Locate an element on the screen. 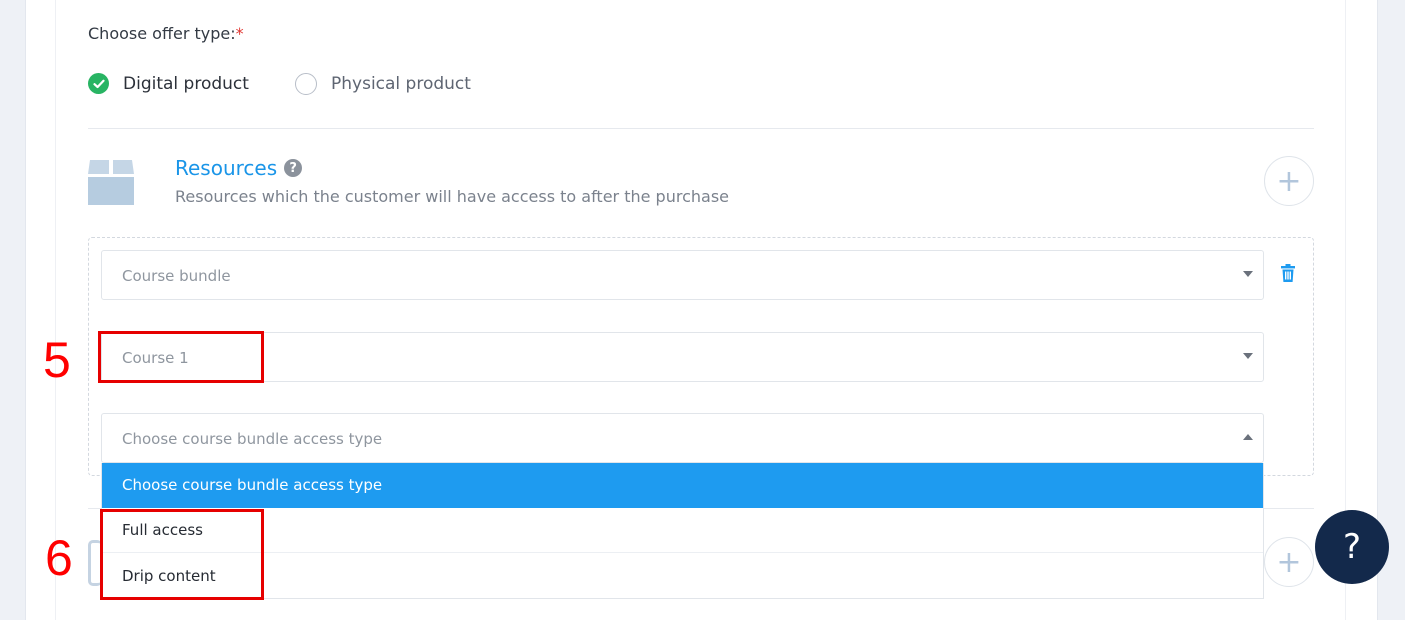 This screenshot has width=1405, height=620. chevron-up-icon is located at coordinates (1248, 437).